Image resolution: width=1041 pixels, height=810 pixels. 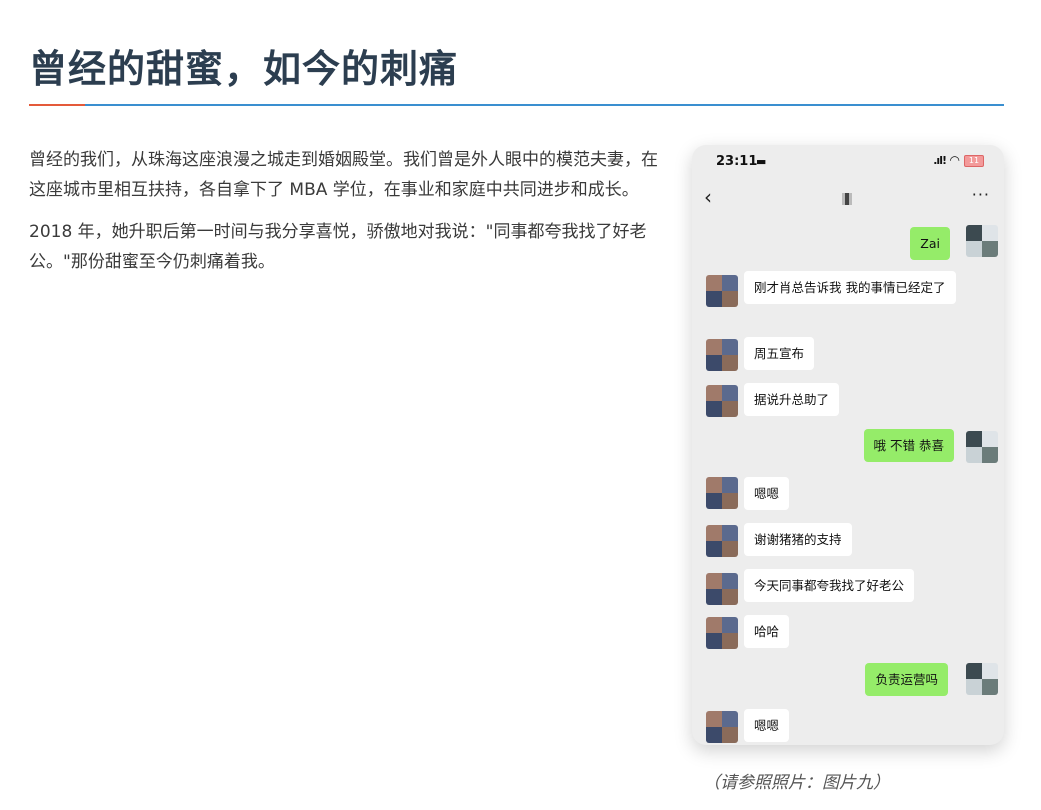 I want to click on title-divider, so click(x=516, y=105).